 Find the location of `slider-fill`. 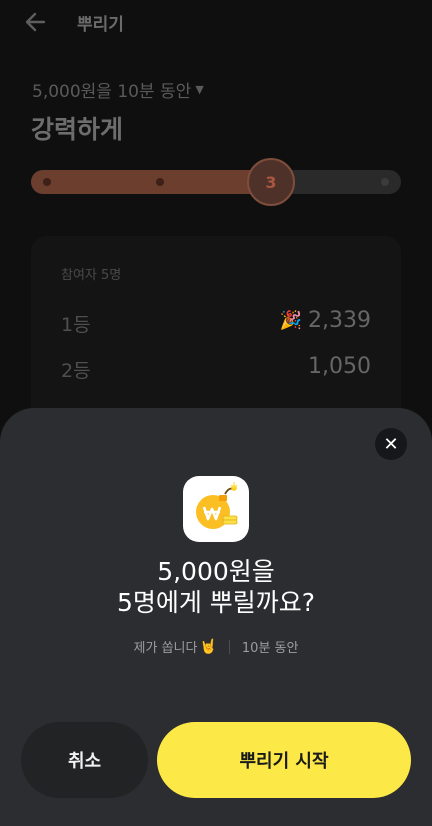

slider-fill is located at coordinates (153, 182).